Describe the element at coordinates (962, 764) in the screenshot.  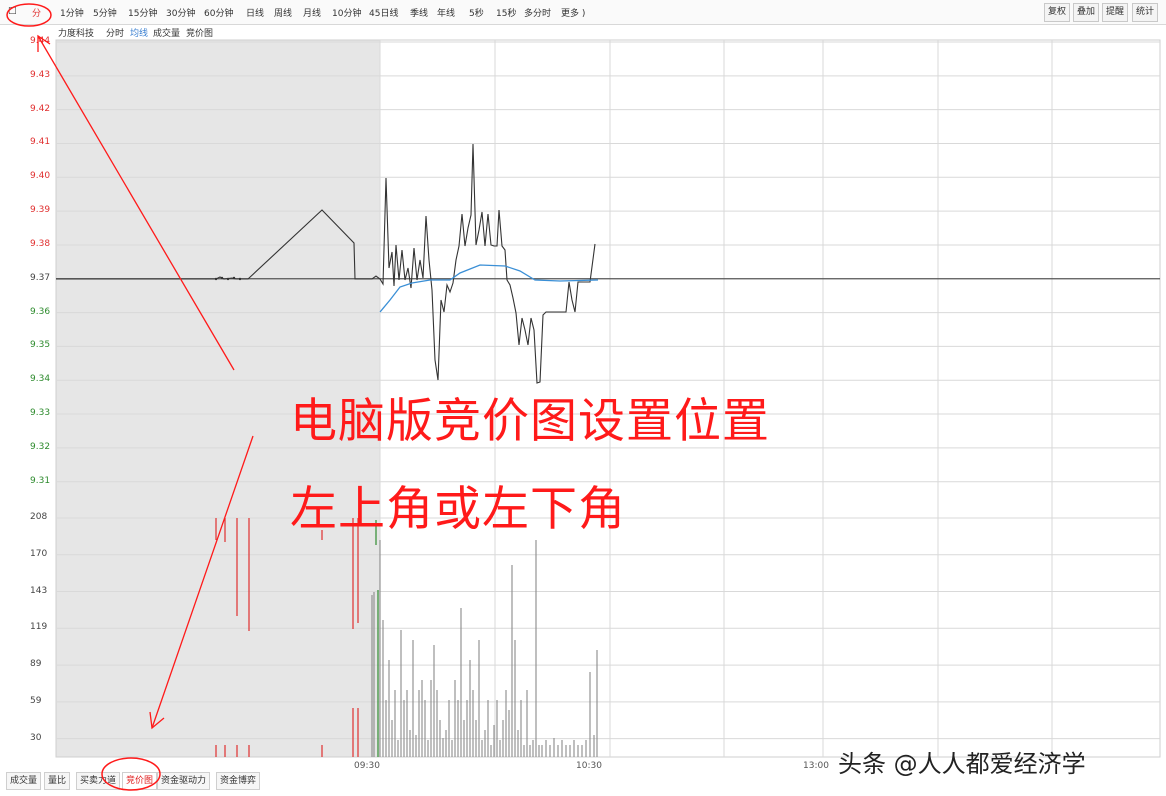
I see `watermark-text: 头条 @人人都爱经济学` at that location.